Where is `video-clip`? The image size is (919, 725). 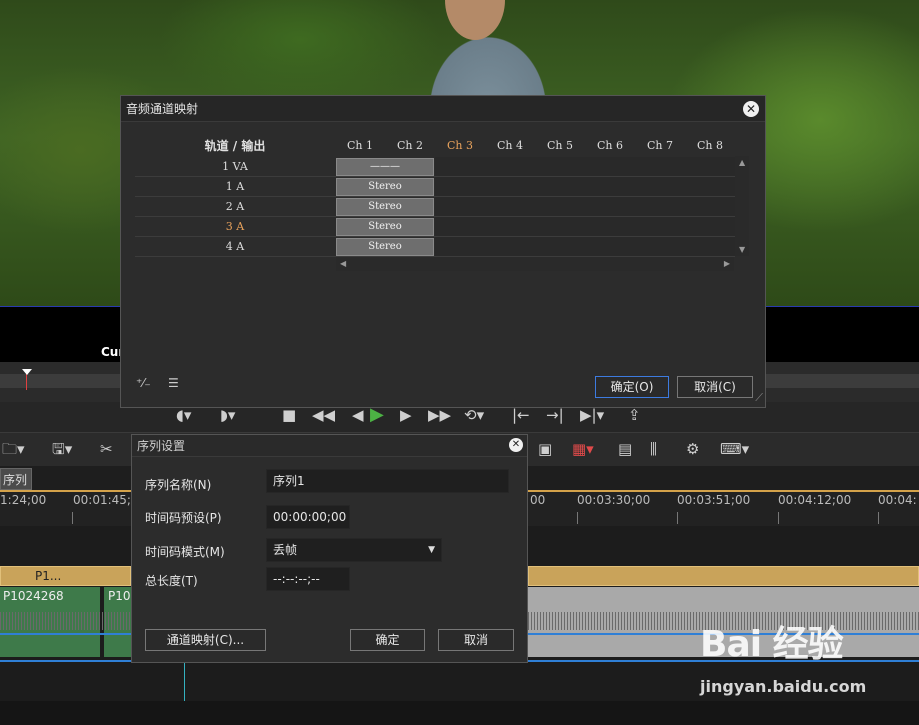 video-clip is located at coordinates (723, 576).